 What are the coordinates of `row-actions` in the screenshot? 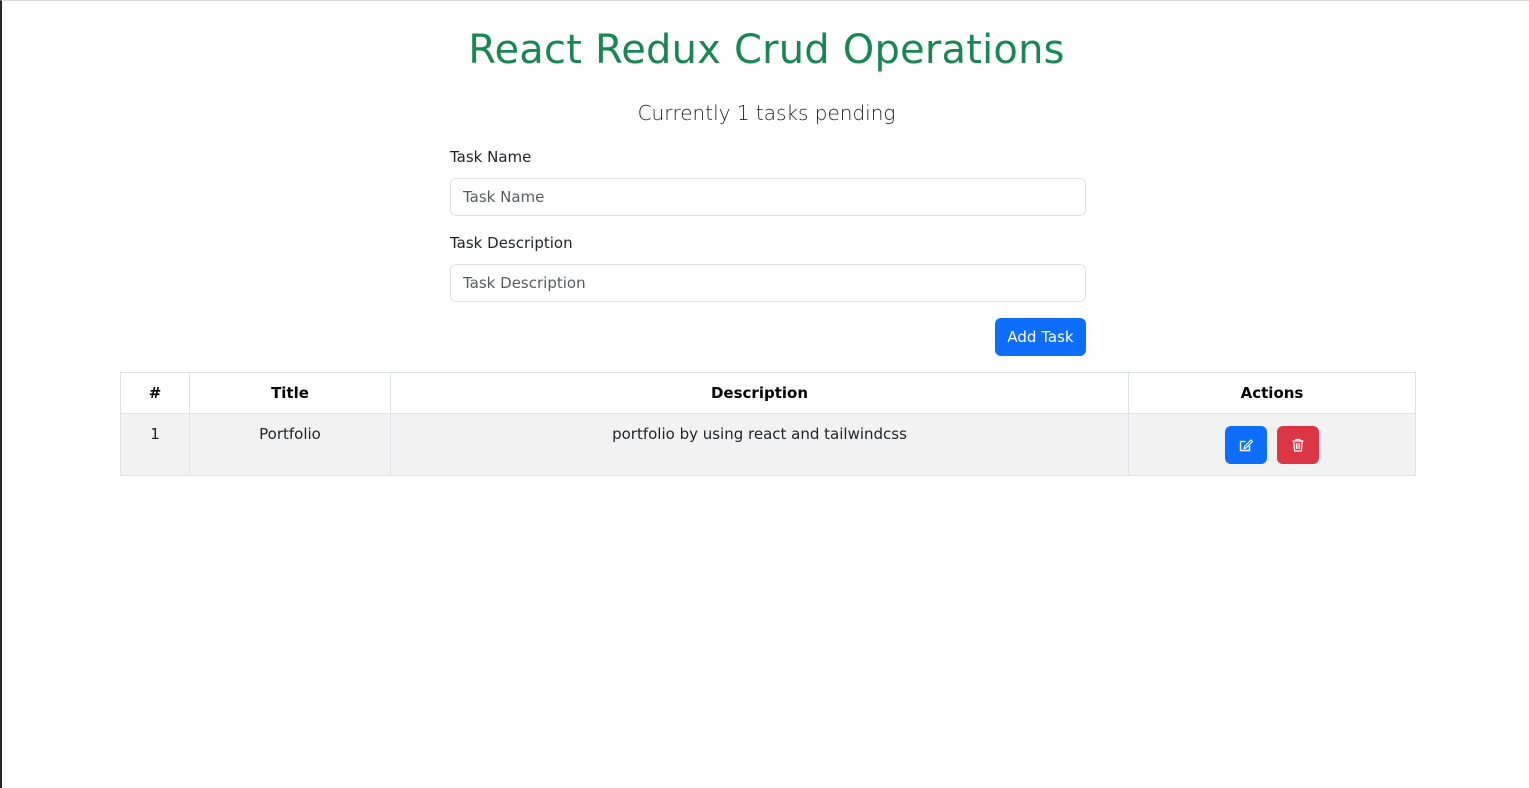 It's located at (1272, 444).